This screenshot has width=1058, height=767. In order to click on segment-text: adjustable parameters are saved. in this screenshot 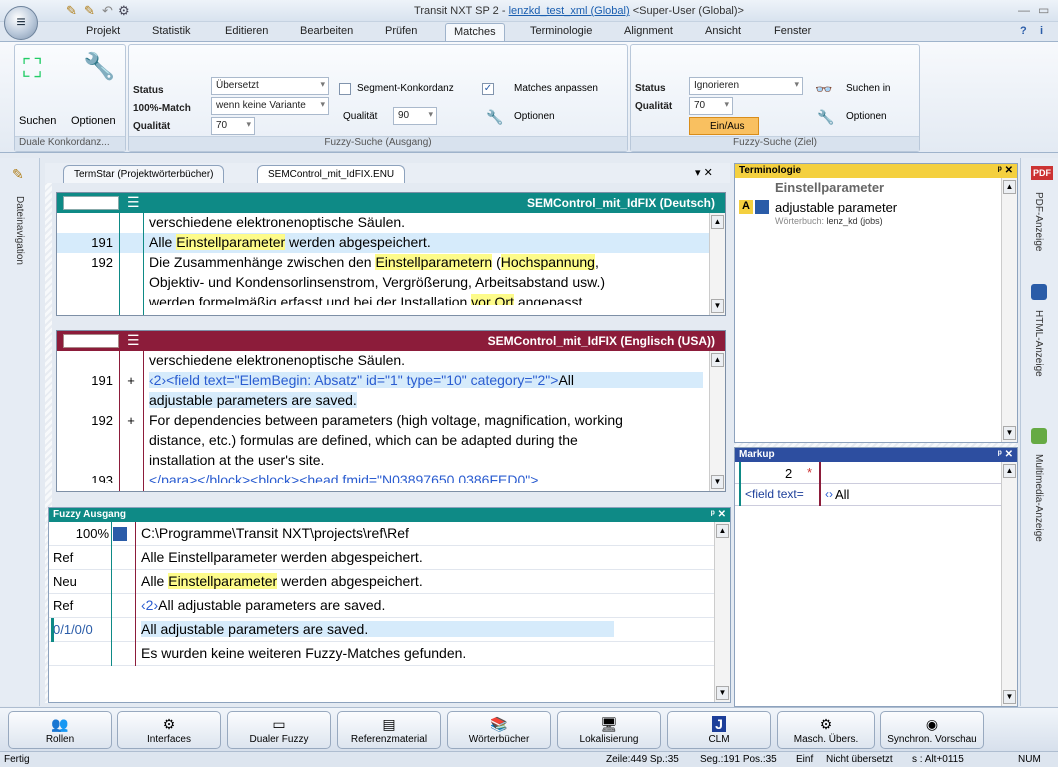, I will do `click(426, 400)`.